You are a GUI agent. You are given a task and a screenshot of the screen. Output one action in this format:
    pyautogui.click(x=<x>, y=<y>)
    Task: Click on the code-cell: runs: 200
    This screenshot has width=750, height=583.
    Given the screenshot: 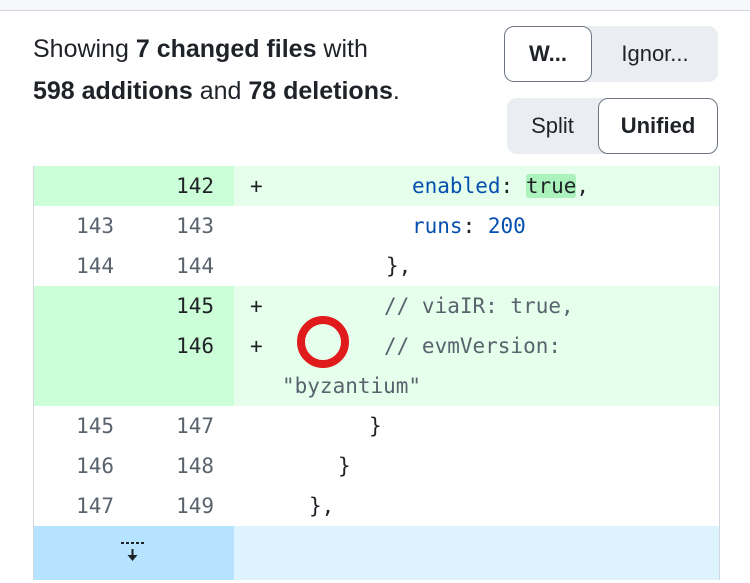 What is the action you would take?
    pyautogui.click(x=476, y=226)
    